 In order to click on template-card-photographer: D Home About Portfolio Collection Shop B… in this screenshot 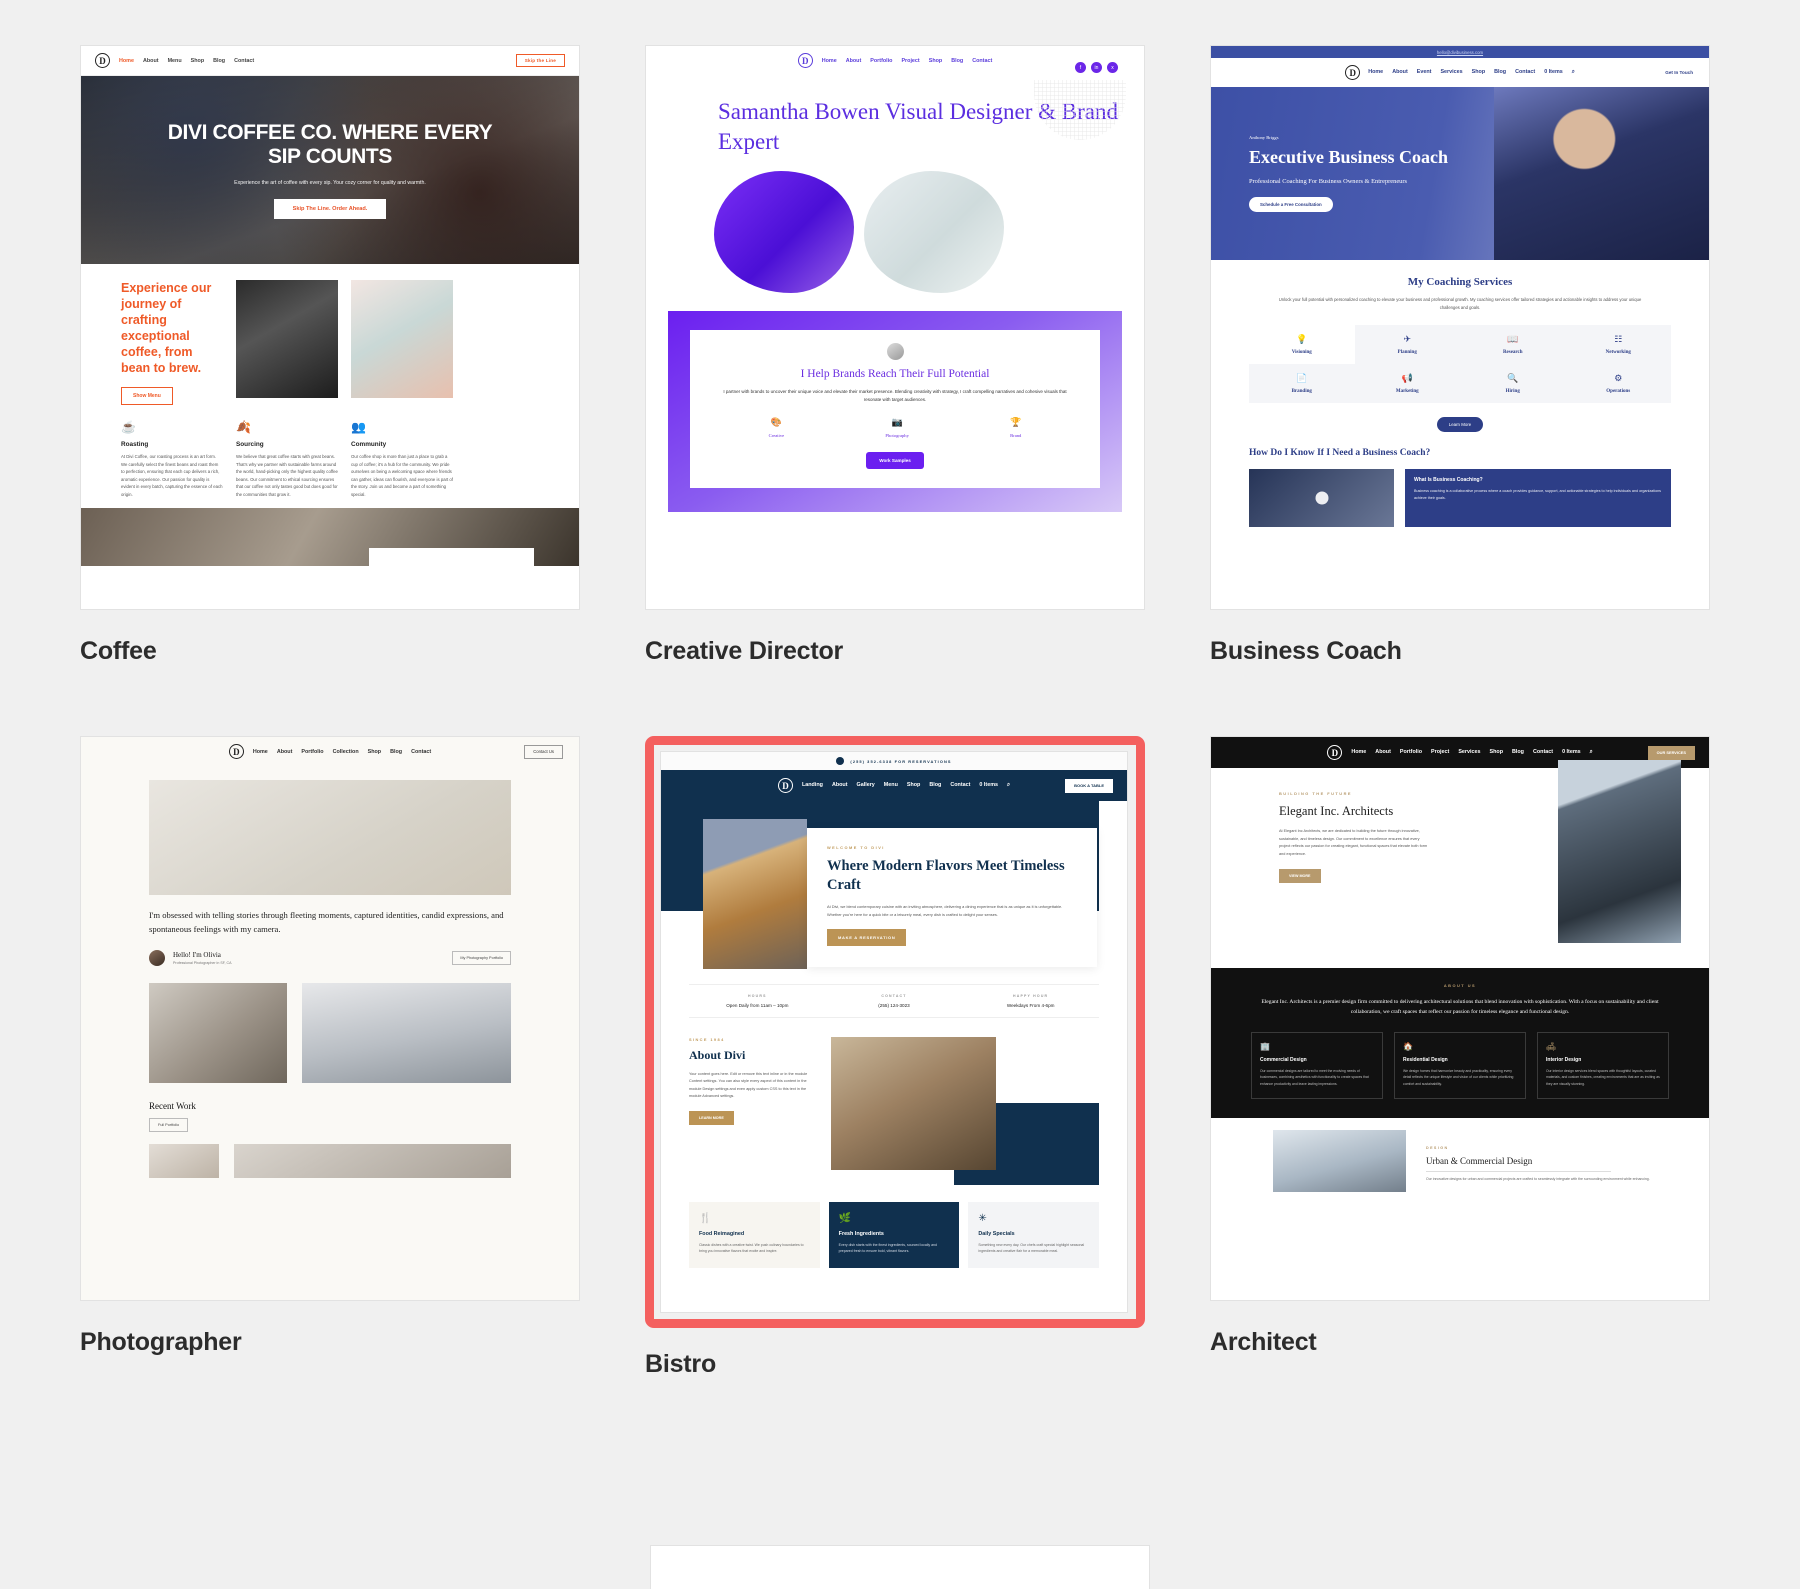, I will do `click(330, 1057)`.